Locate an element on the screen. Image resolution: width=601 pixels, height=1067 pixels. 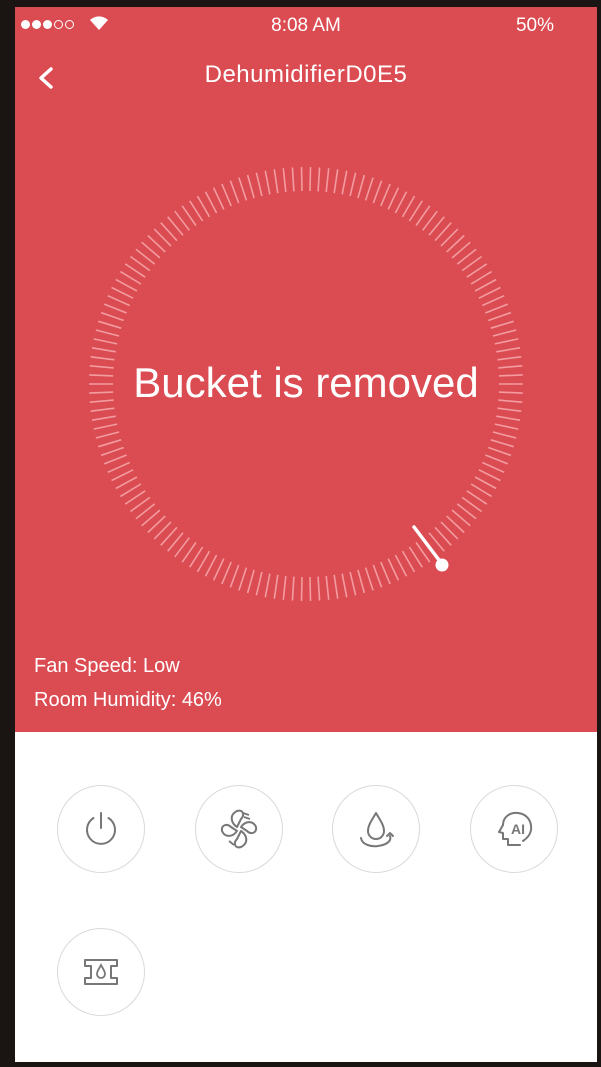
fan-speed-button is located at coordinates (239, 829).